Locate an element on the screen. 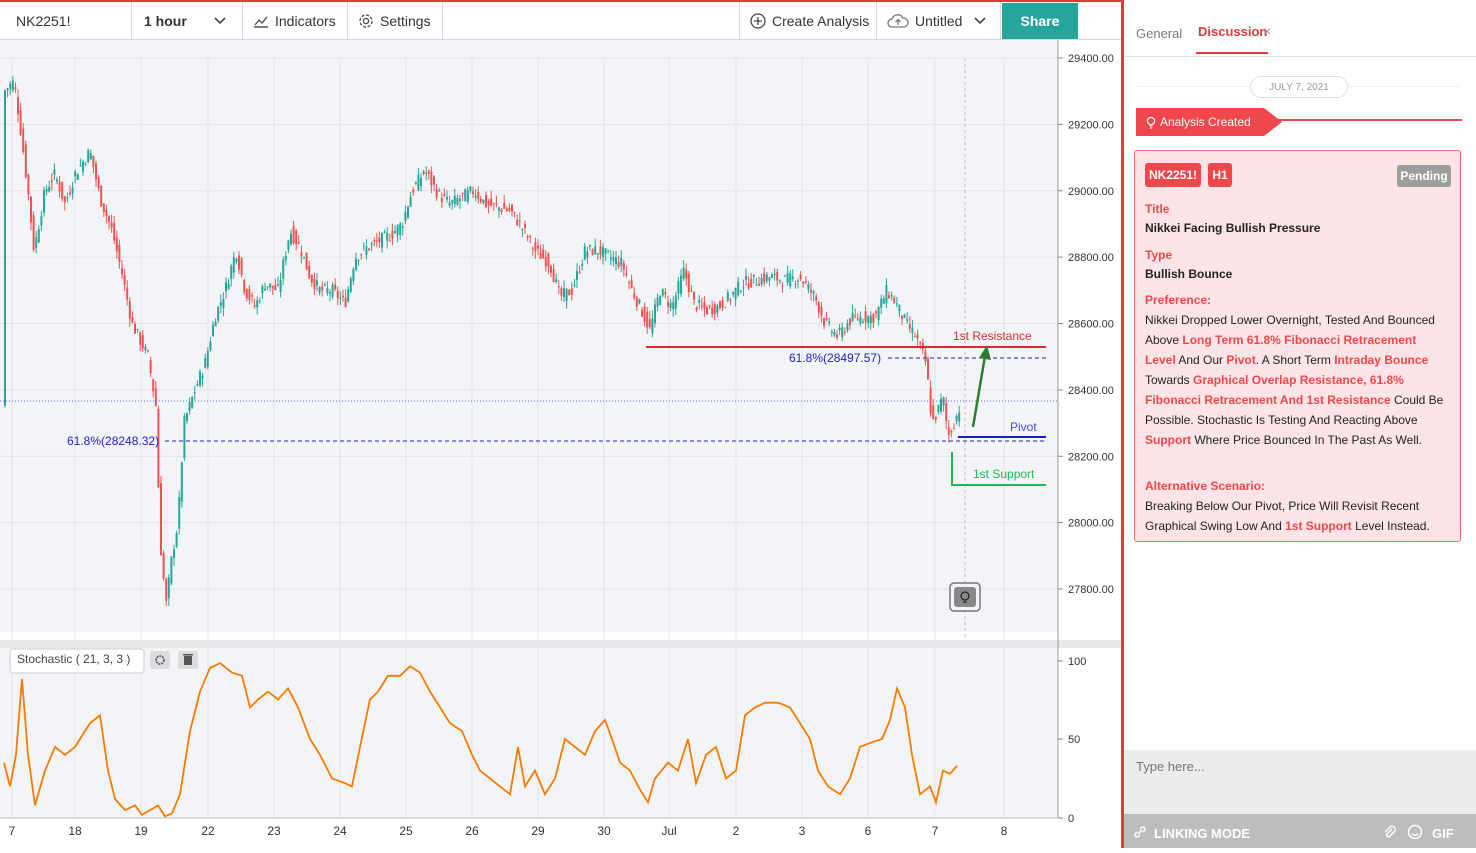  indicator-delete-button is located at coordinates (188, 660).